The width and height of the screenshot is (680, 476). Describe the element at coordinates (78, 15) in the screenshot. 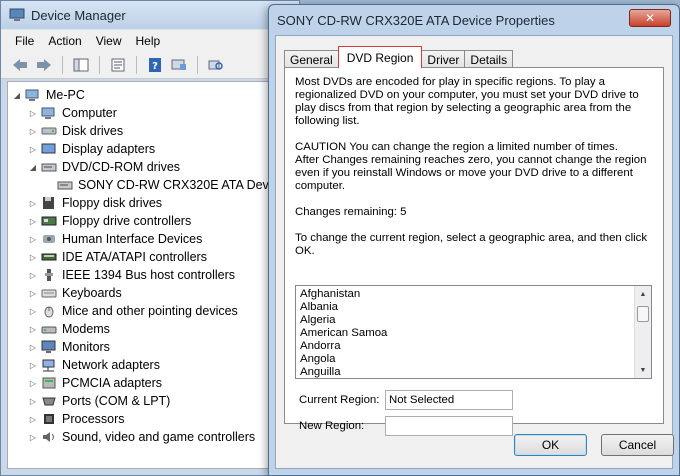

I see `window-title: Device Manager` at that location.